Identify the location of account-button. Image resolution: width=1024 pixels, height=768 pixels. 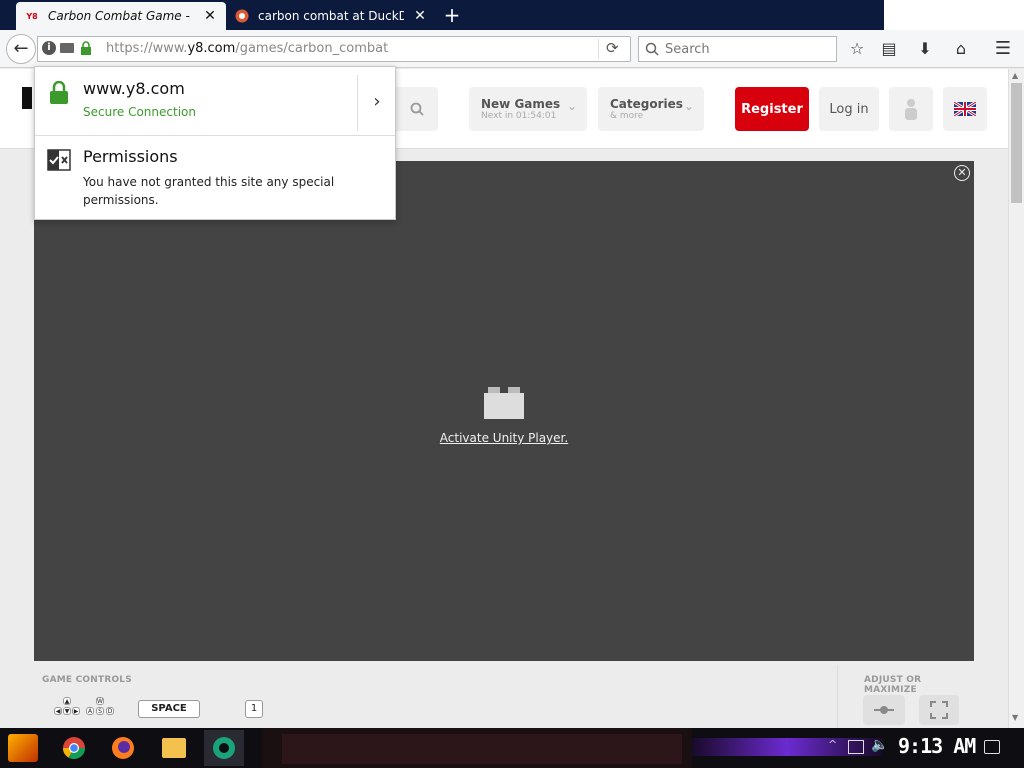
(911, 109).